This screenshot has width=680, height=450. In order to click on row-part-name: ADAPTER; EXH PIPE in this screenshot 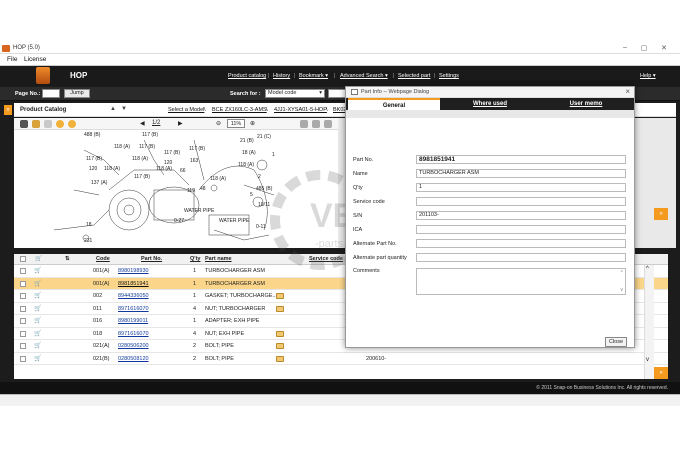, I will do `click(232, 321)`.